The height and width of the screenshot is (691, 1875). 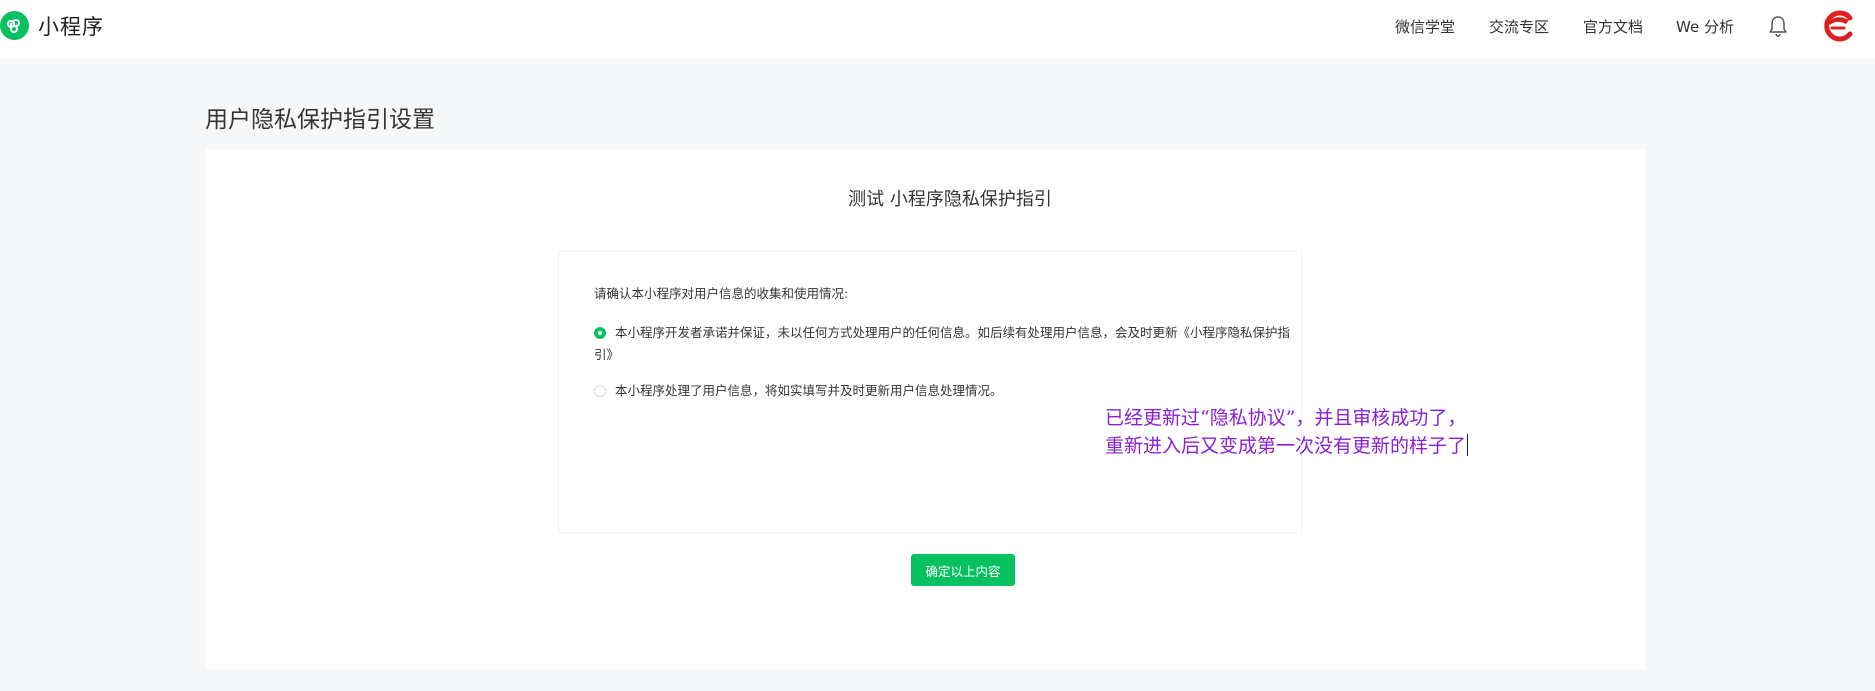 I want to click on nav-item-wechat-academy: 微信学堂, so click(x=1425, y=26).